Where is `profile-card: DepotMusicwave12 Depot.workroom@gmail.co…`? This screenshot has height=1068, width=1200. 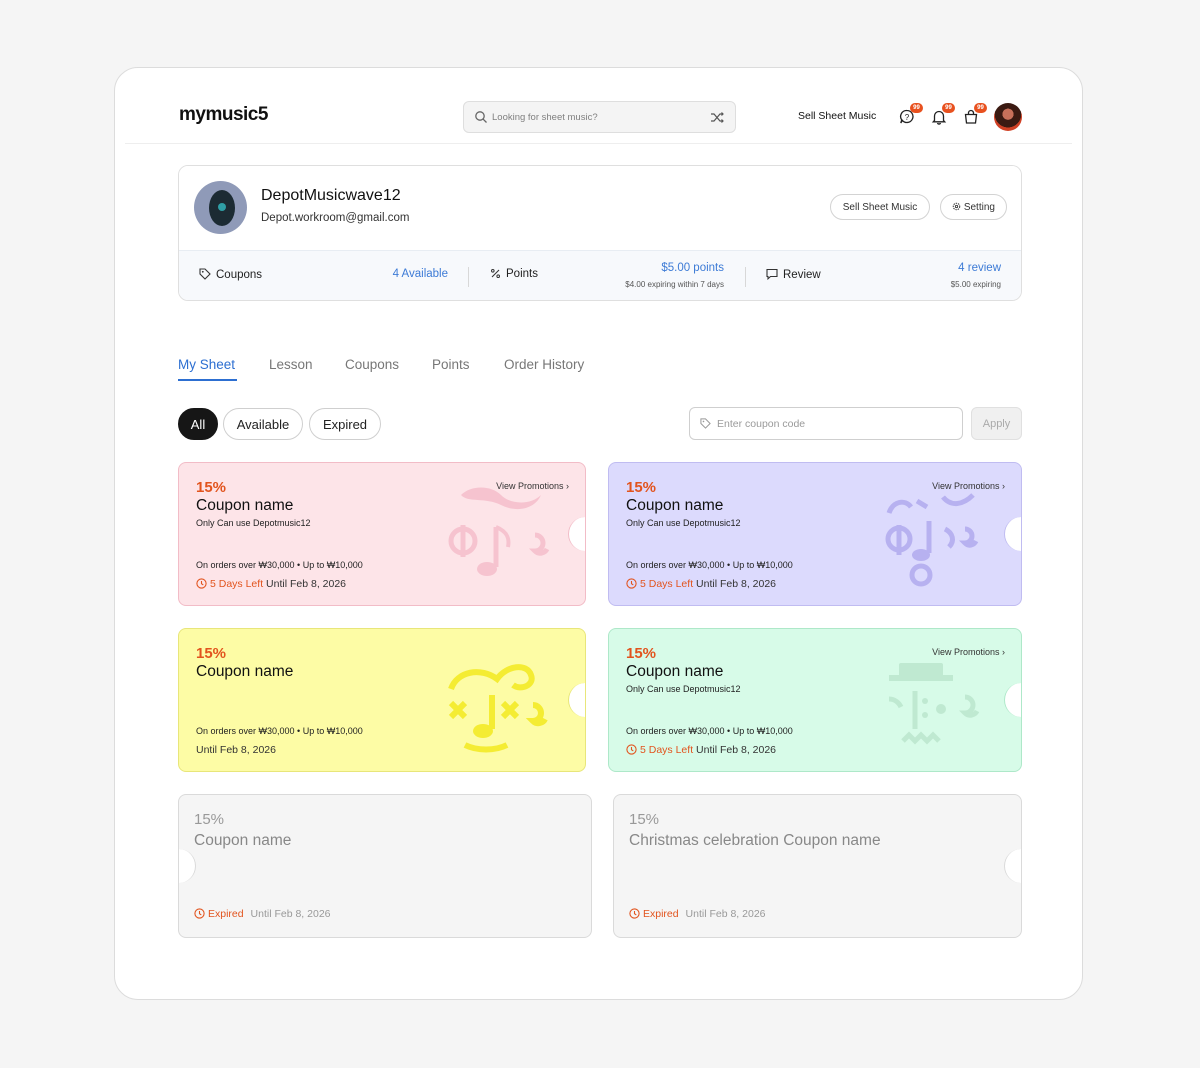
profile-card: DepotMusicwave12 Depot.workroom@gmail.co… is located at coordinates (600, 233).